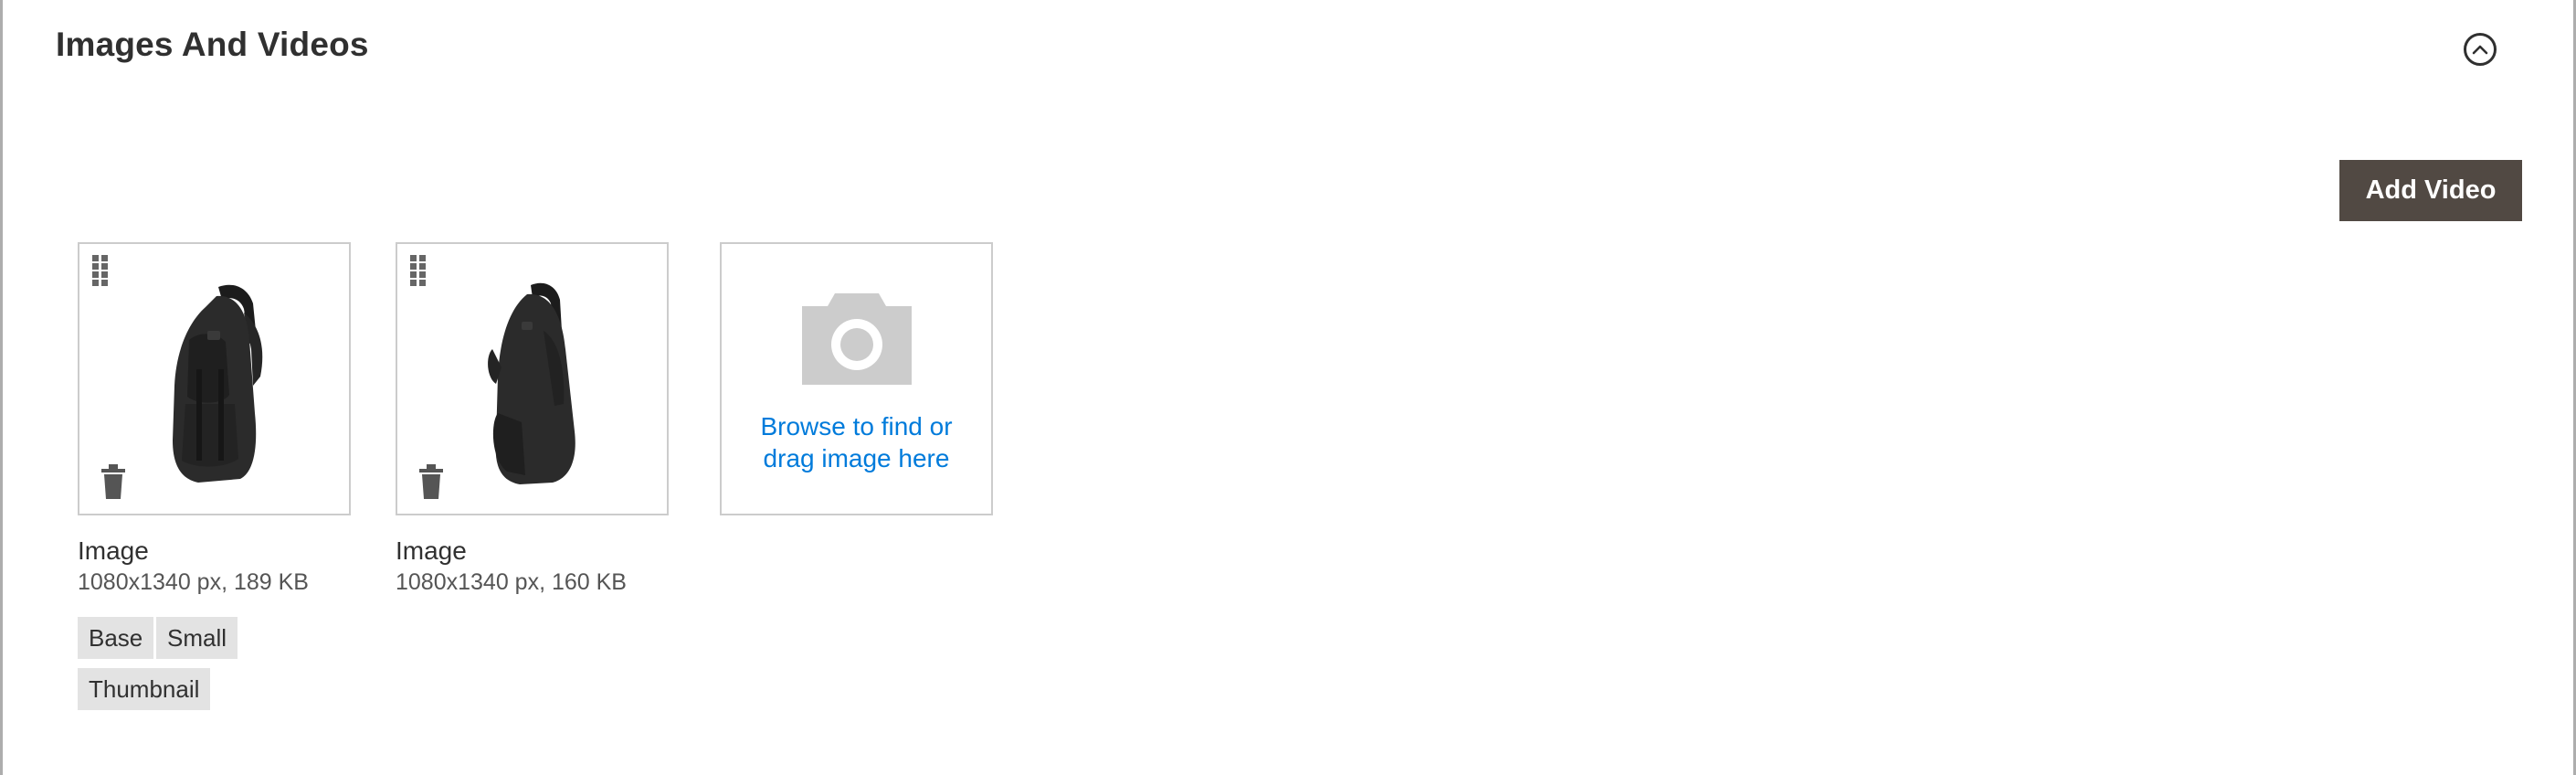 This screenshot has width=2576, height=775. I want to click on image-meta: 1080x1340 px, 189 KB, so click(193, 582).